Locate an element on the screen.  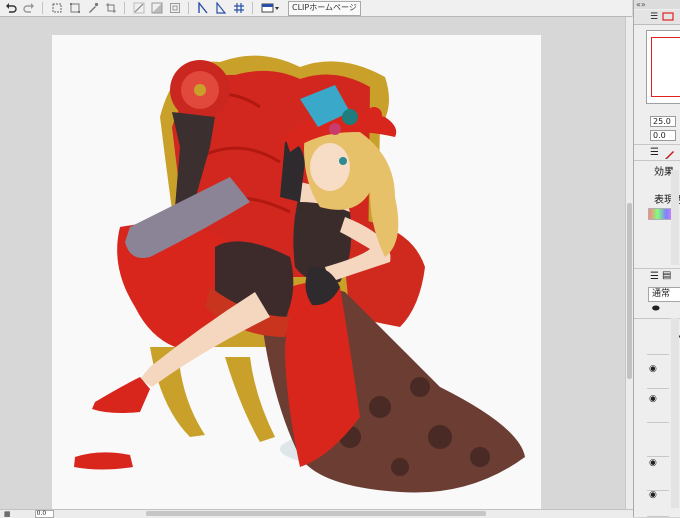
navigator-view-frame is located at coordinates (665, 67).